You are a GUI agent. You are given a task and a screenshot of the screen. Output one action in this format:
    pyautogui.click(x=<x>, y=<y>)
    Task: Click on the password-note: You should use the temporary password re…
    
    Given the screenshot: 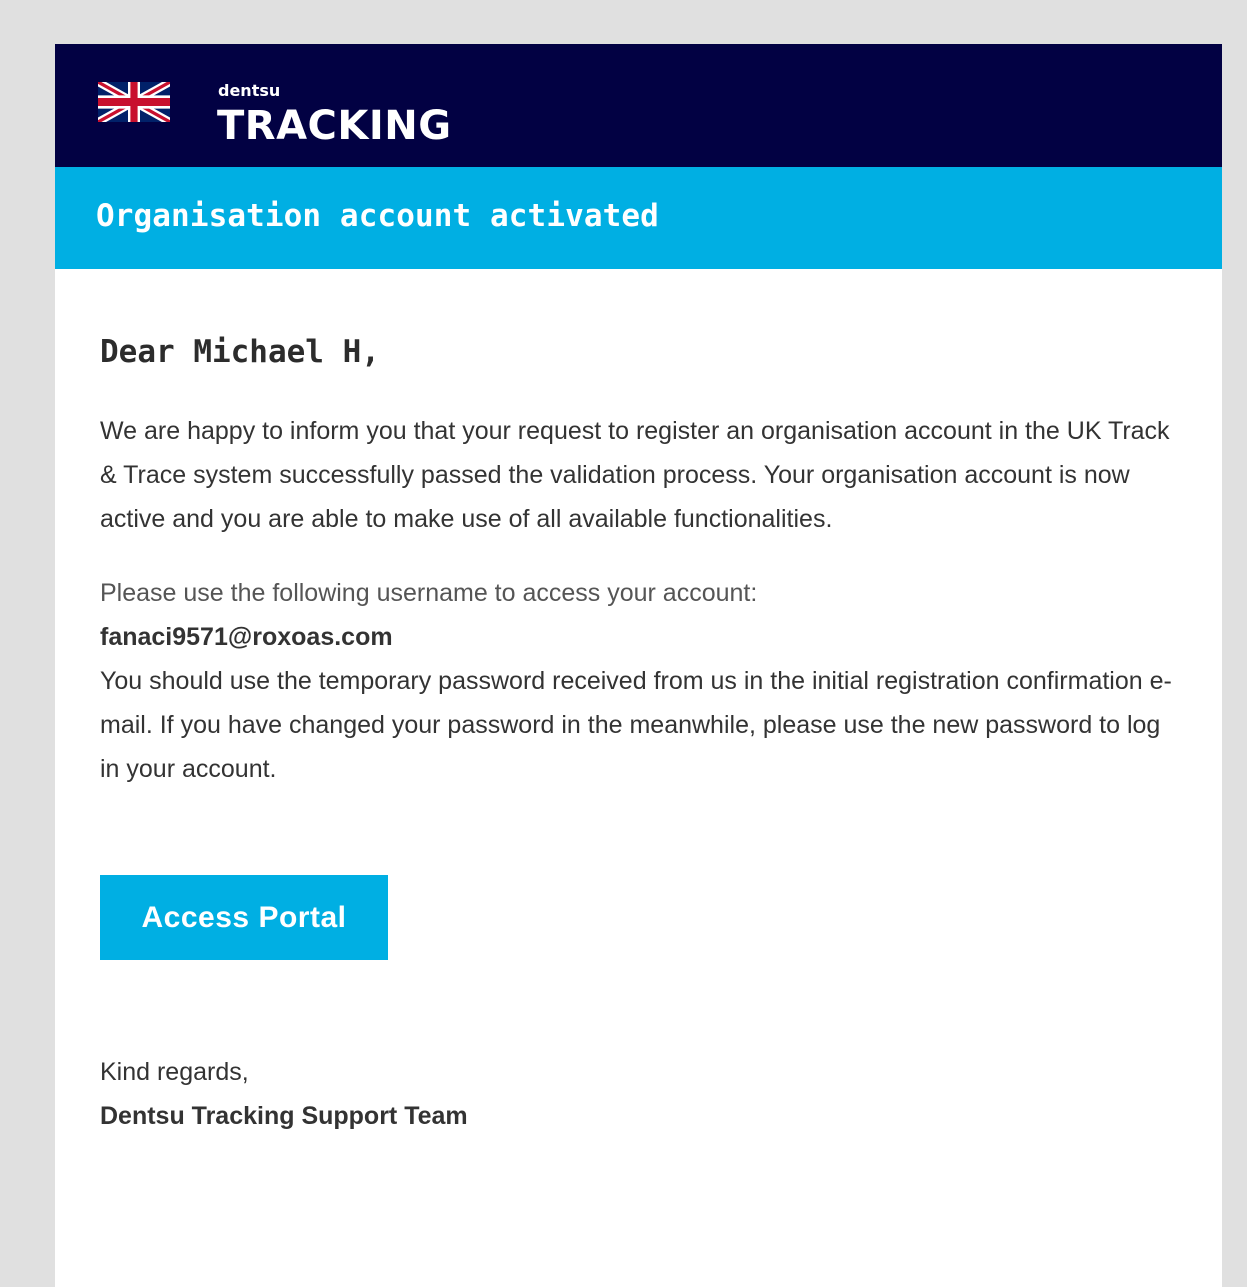 What is the action you would take?
    pyautogui.click(x=636, y=725)
    